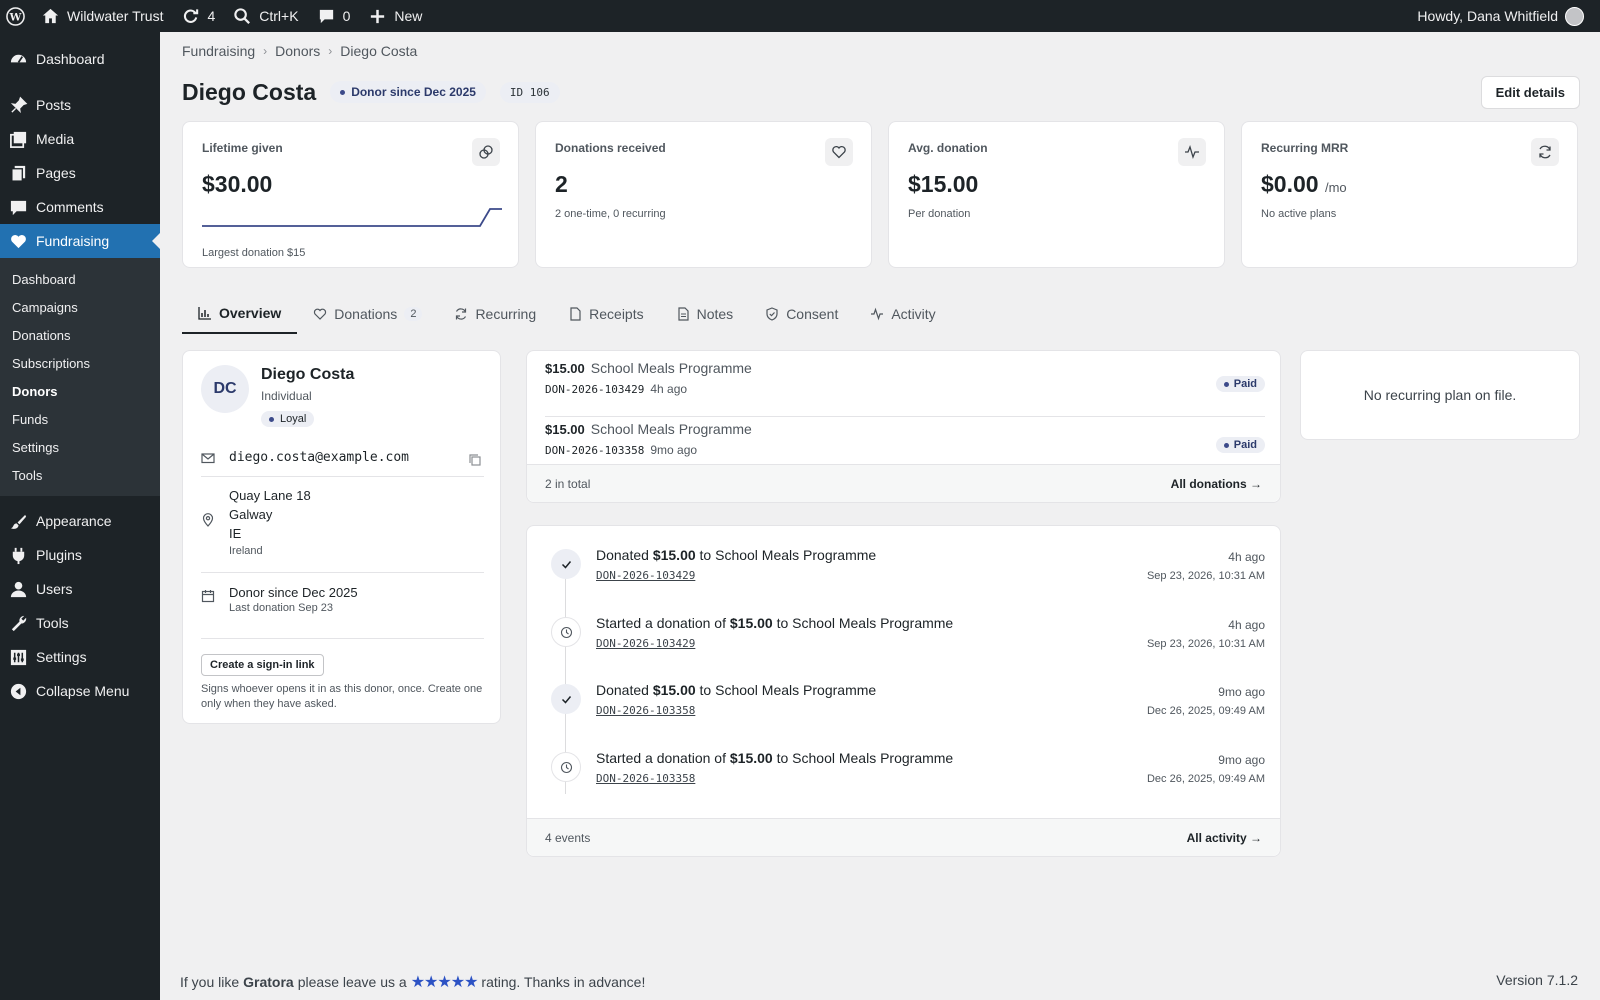  Describe the element at coordinates (80, 173) in the screenshot. I see `menu-pages: Pages` at that location.